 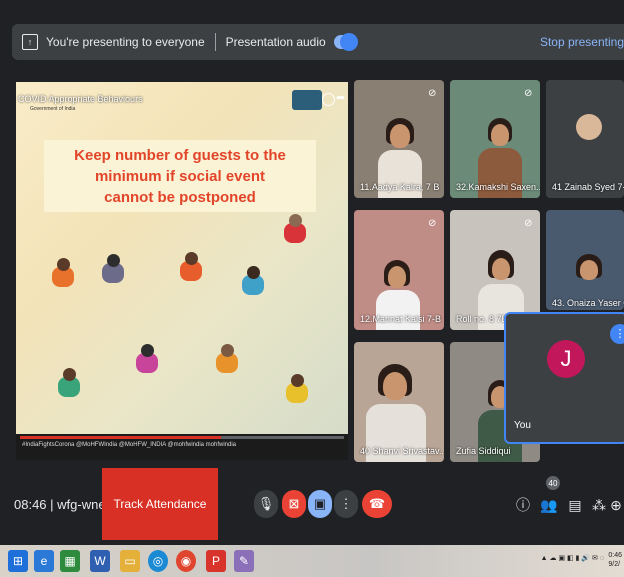 I want to click on info-icon: ⓘ, so click(x=523, y=505).